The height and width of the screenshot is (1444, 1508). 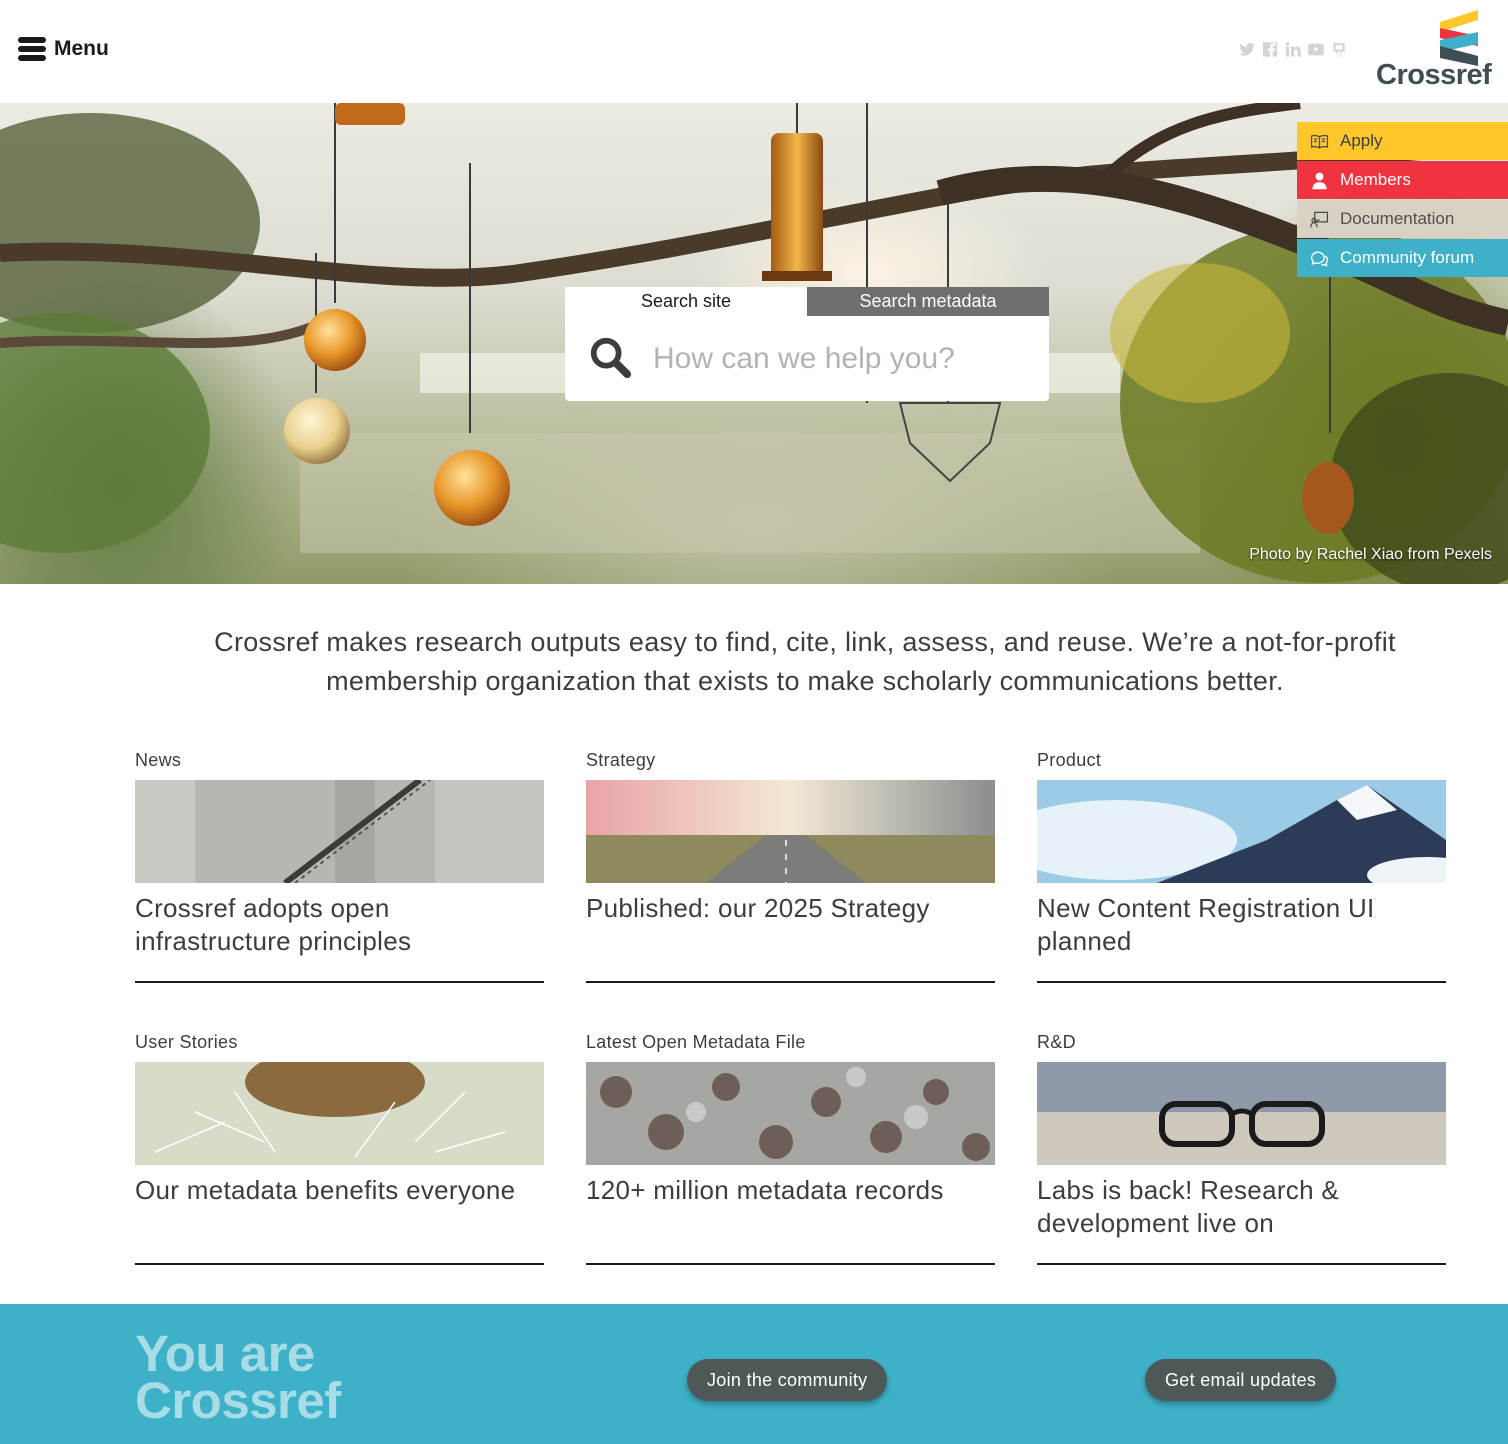 What do you see at coordinates (1241, 831) in the screenshot?
I see `card-image-mountain` at bounding box center [1241, 831].